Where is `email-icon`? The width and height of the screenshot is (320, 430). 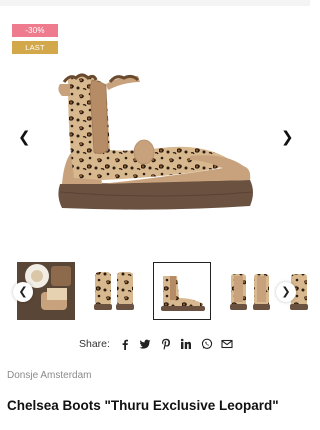
email-icon is located at coordinates (227, 344).